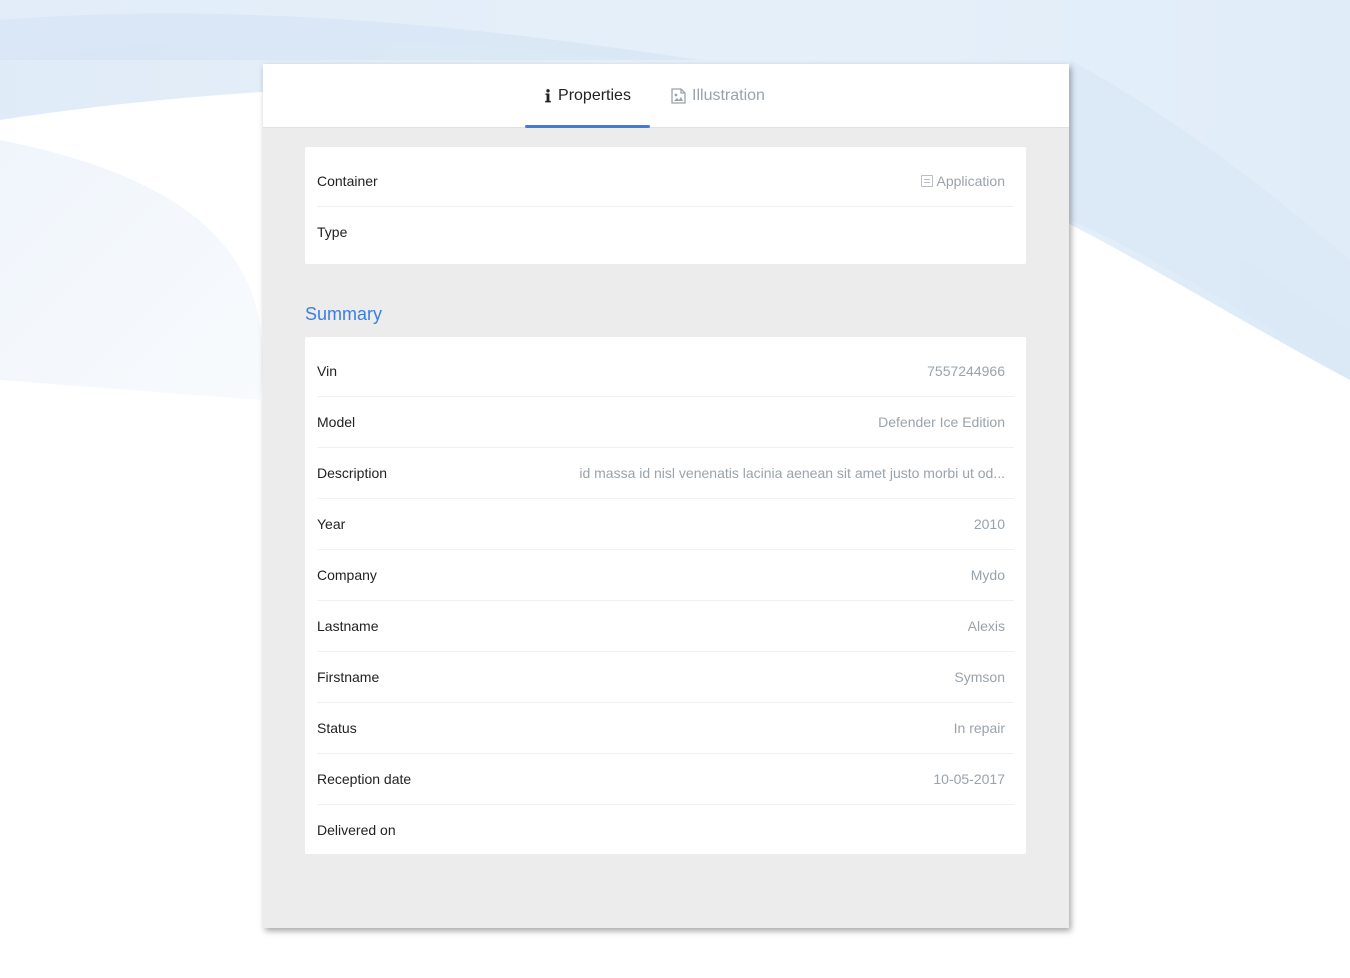 The width and height of the screenshot is (1350, 978). Describe the element at coordinates (971, 181) in the screenshot. I see `container-value: Application` at that location.